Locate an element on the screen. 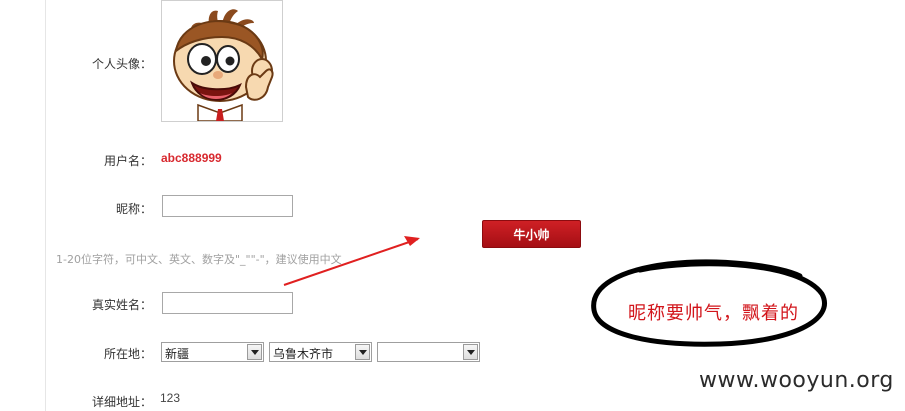 This screenshot has width=905, height=411. red-arrow-icon is located at coordinates (351, 261).